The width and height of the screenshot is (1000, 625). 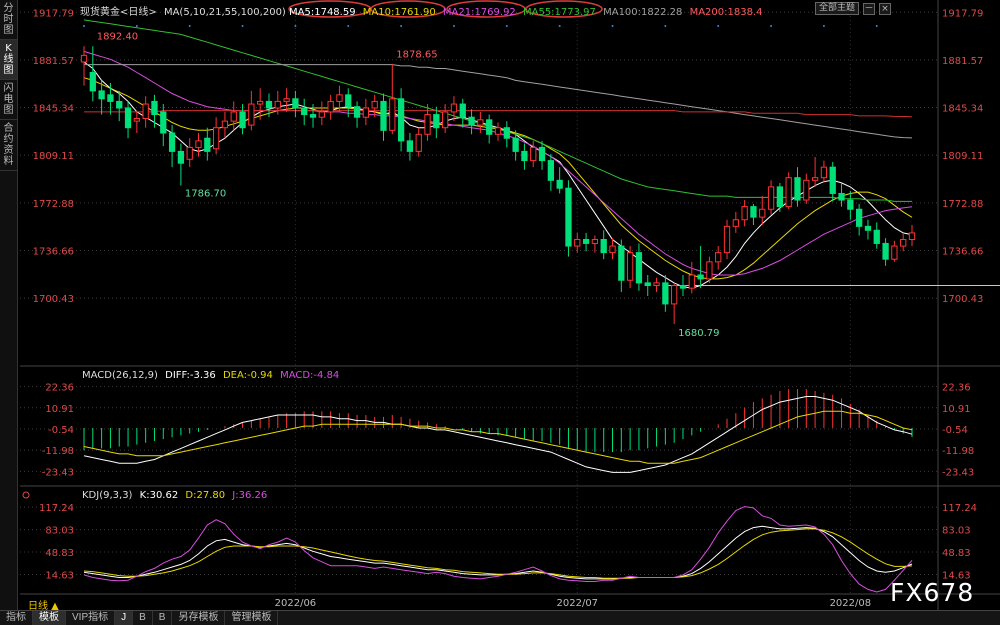 What do you see at coordinates (49, 618) in the screenshot?
I see `tab-template: 模板` at bounding box center [49, 618].